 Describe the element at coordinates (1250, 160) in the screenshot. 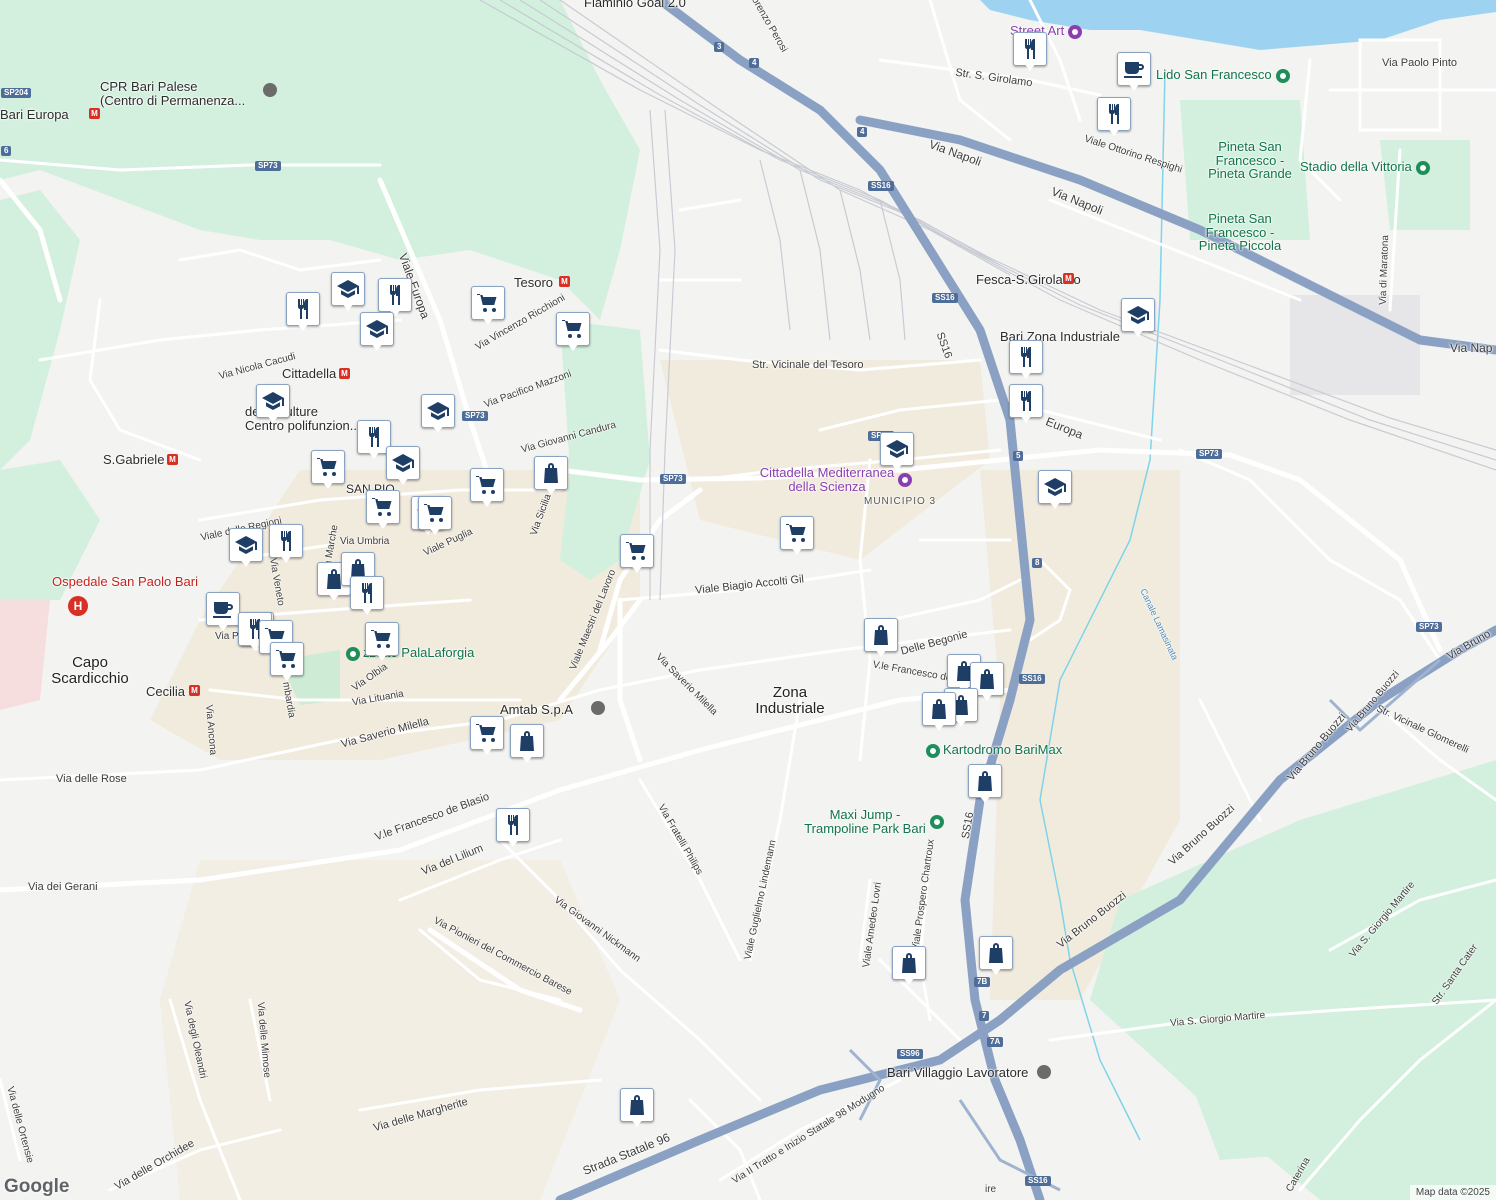

I see `place-pineta-grande: Pineta San Francesco - Pineta Grande` at that location.